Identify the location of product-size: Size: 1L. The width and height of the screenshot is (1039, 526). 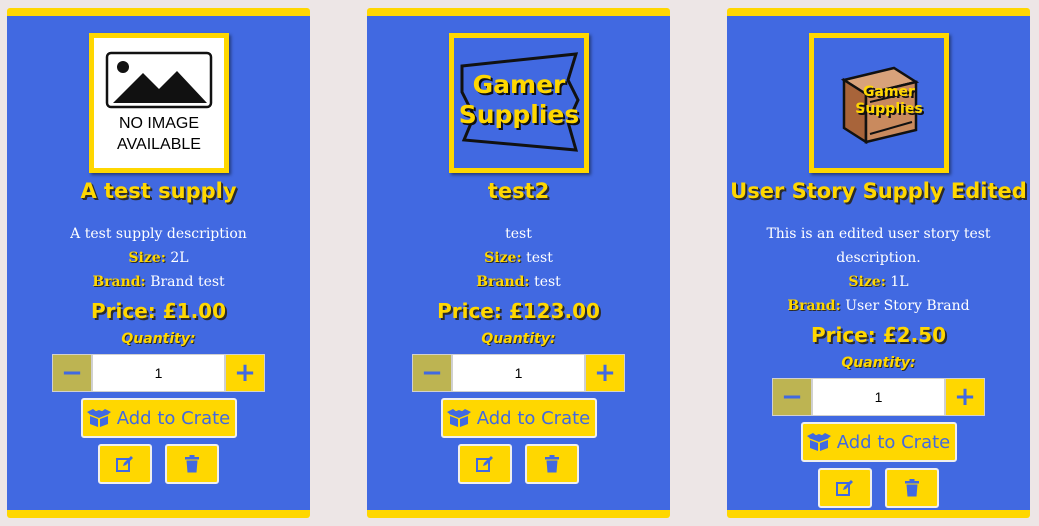
(878, 282).